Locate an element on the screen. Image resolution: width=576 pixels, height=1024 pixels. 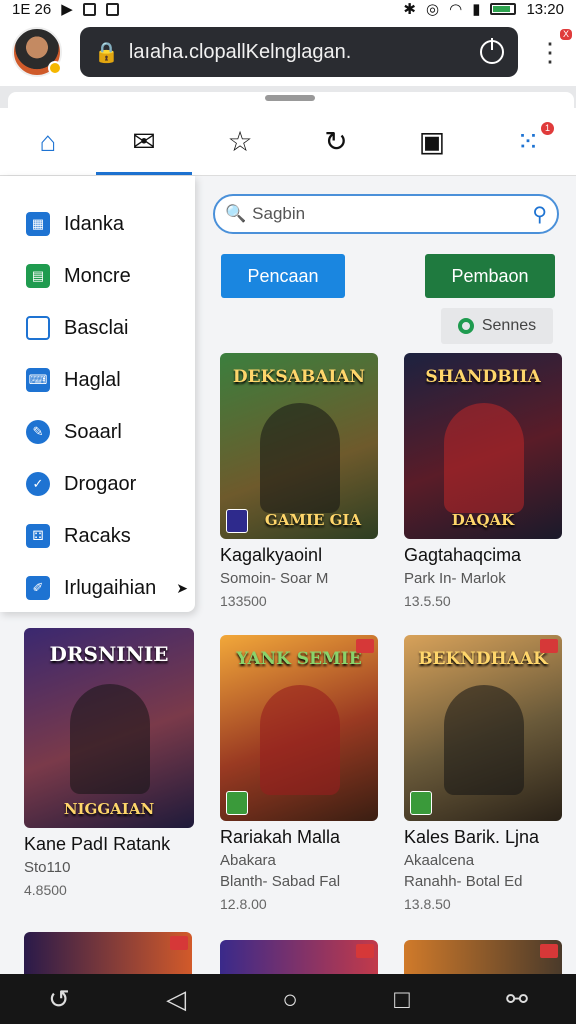
recent-square-icon: □ is located at coordinates (402, 999).